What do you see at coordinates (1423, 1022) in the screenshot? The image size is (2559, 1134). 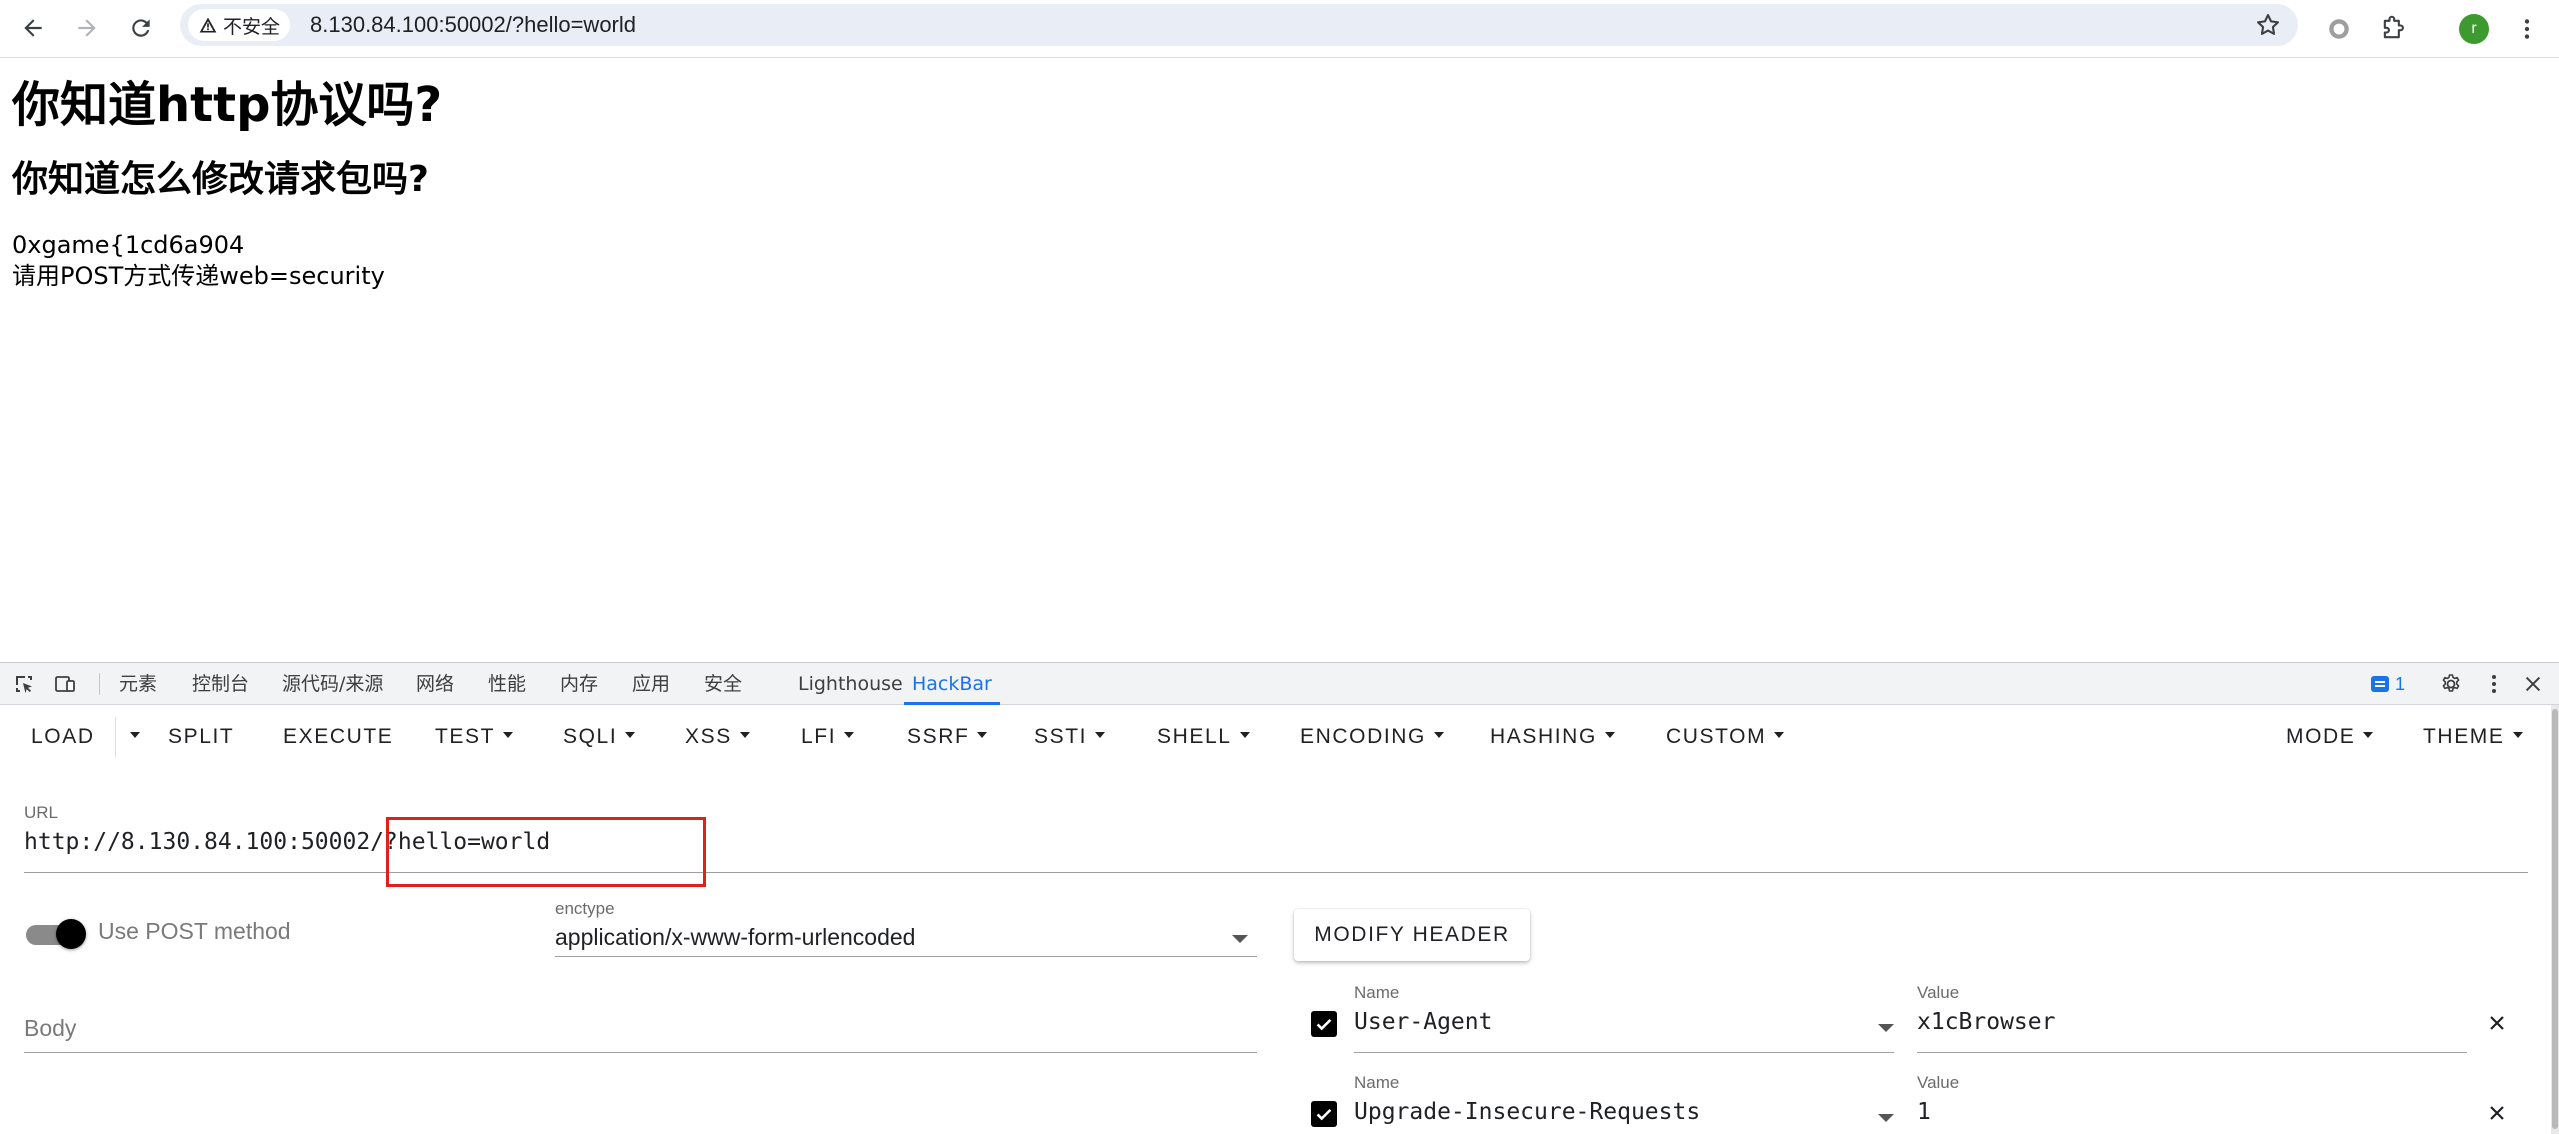 I see `header-name-select: User-Agent` at bounding box center [1423, 1022].